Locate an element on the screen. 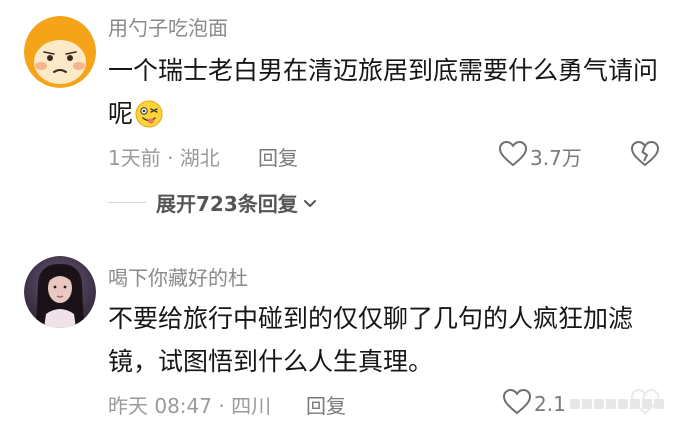  expand-replies-button: 展开723条回复 is located at coordinates (213, 202).